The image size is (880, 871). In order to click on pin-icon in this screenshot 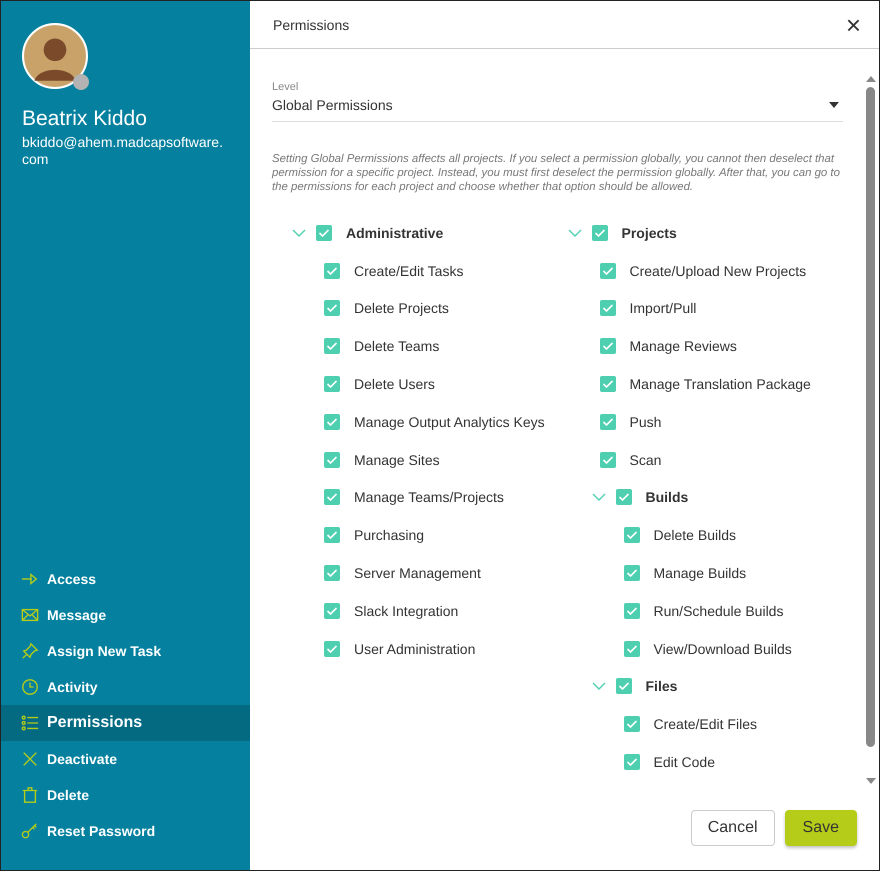, I will do `click(30, 651)`.